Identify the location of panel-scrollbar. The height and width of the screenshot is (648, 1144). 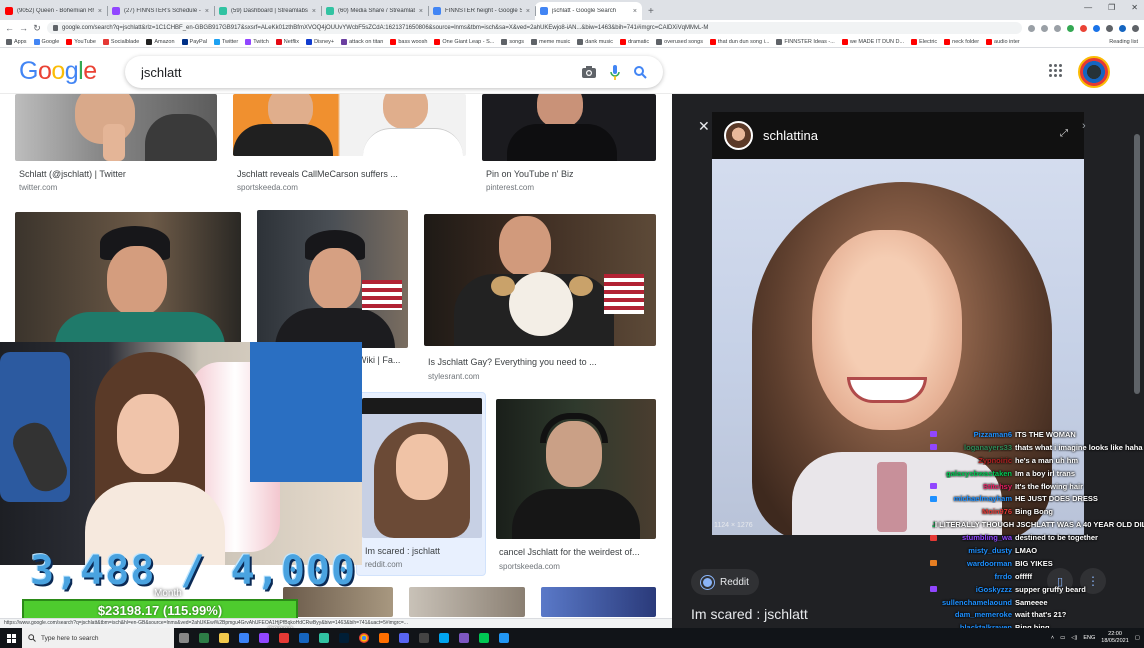
(1137, 264).